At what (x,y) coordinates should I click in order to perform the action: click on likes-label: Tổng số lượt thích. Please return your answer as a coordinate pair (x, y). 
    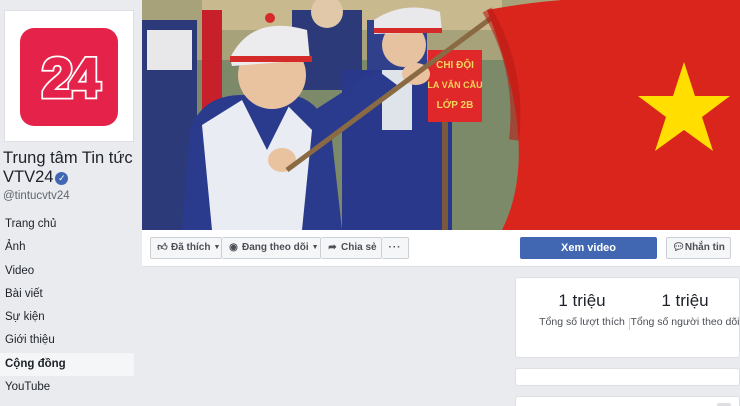
    Looking at the image, I should click on (582, 322).